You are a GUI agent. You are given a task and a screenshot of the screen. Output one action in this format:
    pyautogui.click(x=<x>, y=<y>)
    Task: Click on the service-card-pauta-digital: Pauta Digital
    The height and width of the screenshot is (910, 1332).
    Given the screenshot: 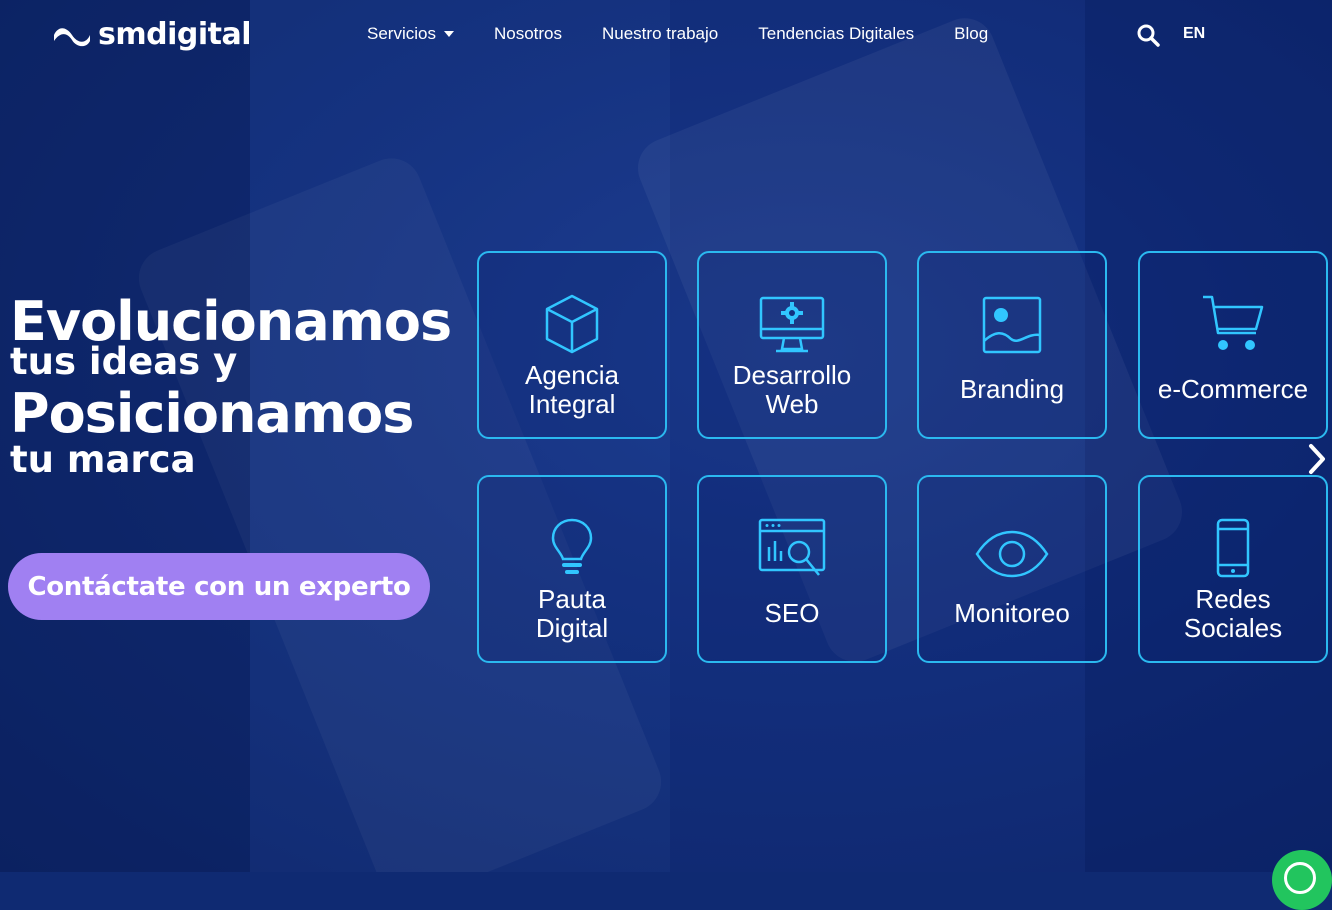 What is the action you would take?
    pyautogui.click(x=572, y=569)
    